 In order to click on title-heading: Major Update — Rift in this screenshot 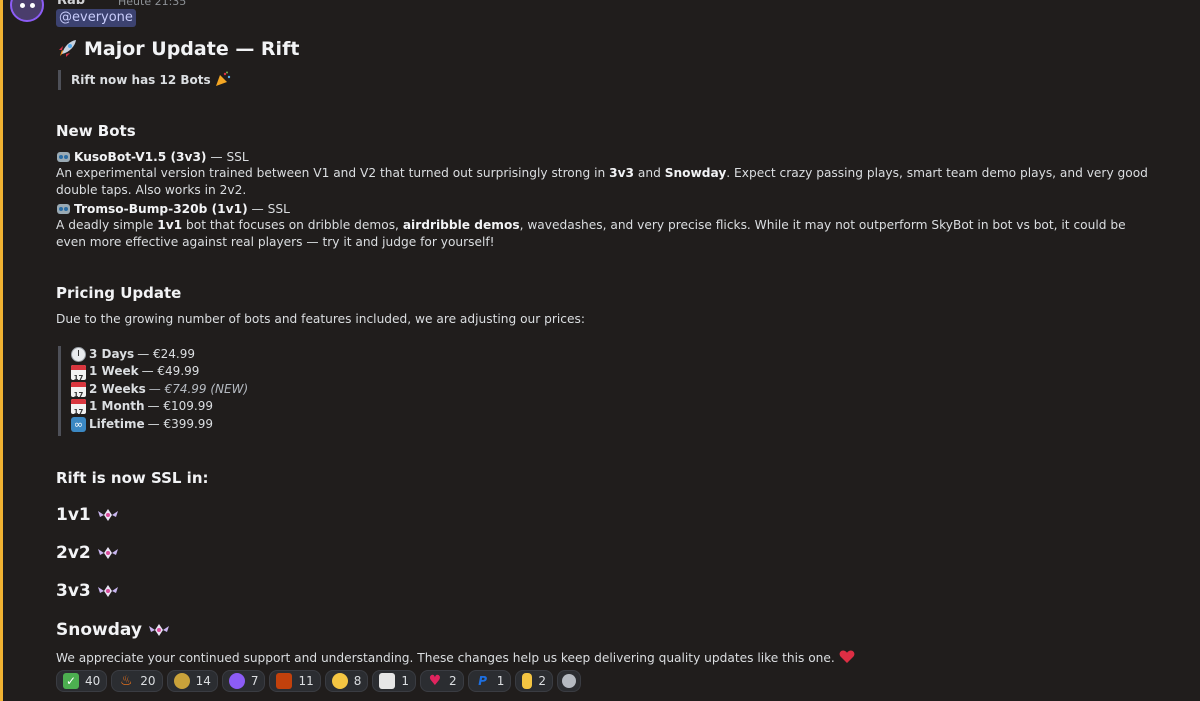, I will do `click(177, 49)`.